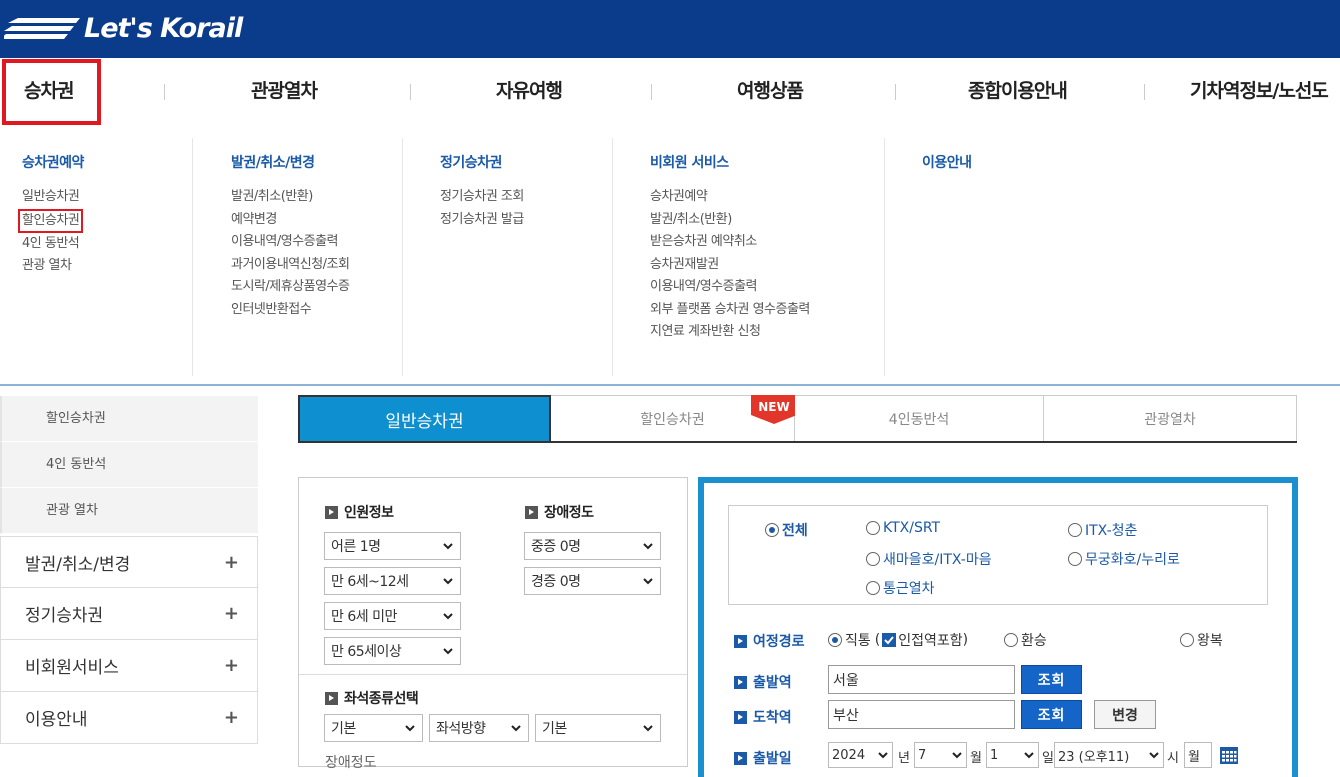 The height and width of the screenshot is (777, 1340). I want to click on date-label: 출발일, so click(763, 758).